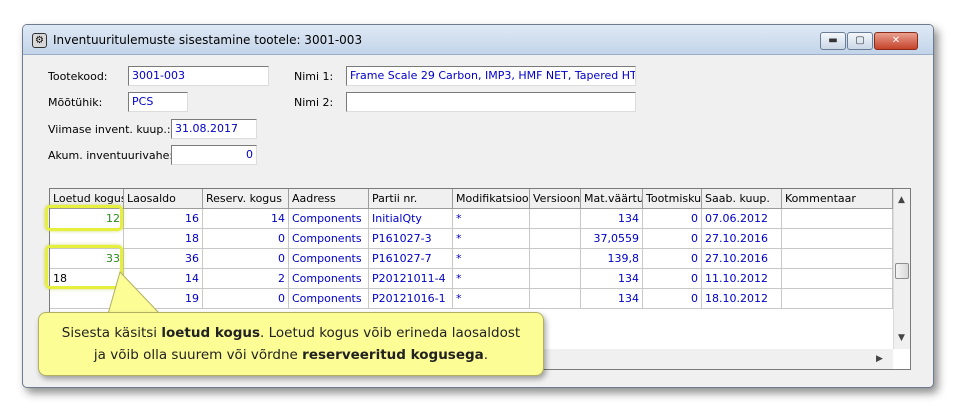 The image size is (958, 414). What do you see at coordinates (163, 199) in the screenshot?
I see `col-header-laosaldo: Laosaldo` at bounding box center [163, 199].